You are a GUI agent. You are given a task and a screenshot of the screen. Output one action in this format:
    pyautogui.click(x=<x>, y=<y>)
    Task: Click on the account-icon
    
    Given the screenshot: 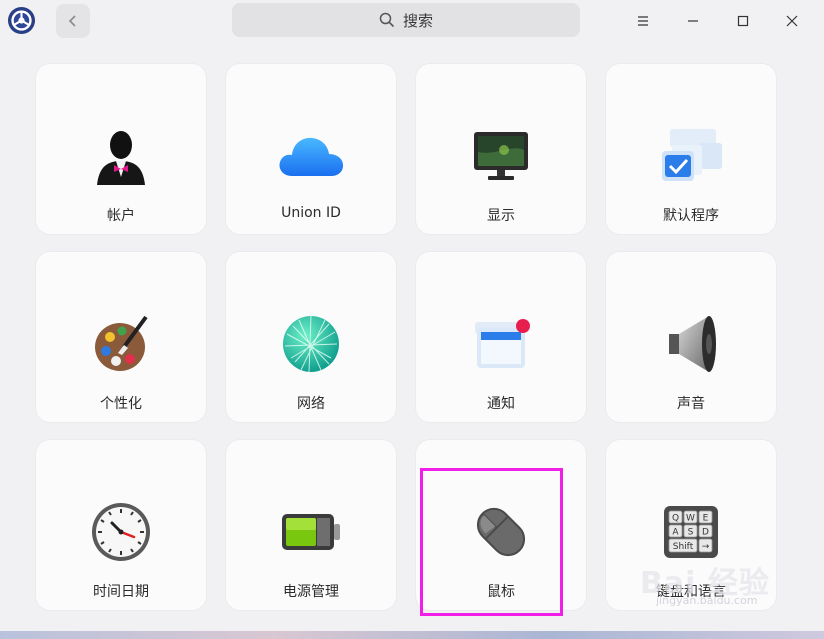 What is the action you would take?
    pyautogui.click(x=121, y=156)
    